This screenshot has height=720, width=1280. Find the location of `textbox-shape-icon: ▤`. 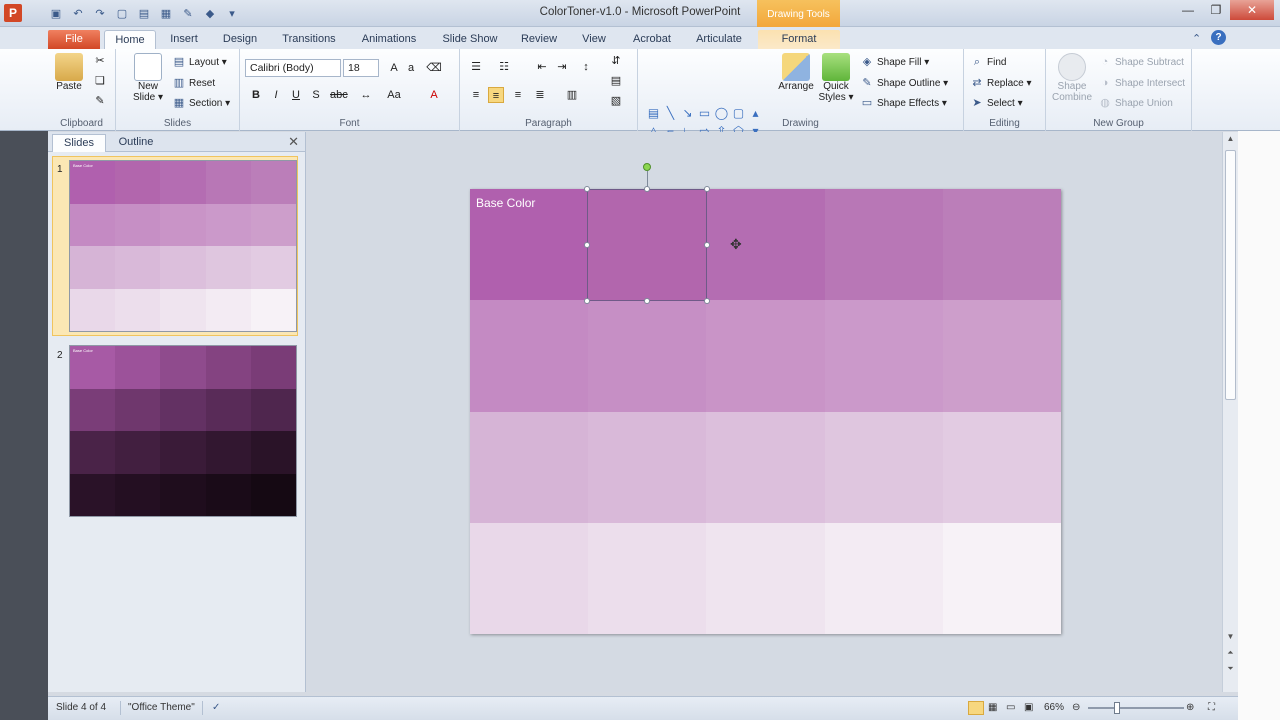

textbox-shape-icon: ▤ is located at coordinates (653, 113).